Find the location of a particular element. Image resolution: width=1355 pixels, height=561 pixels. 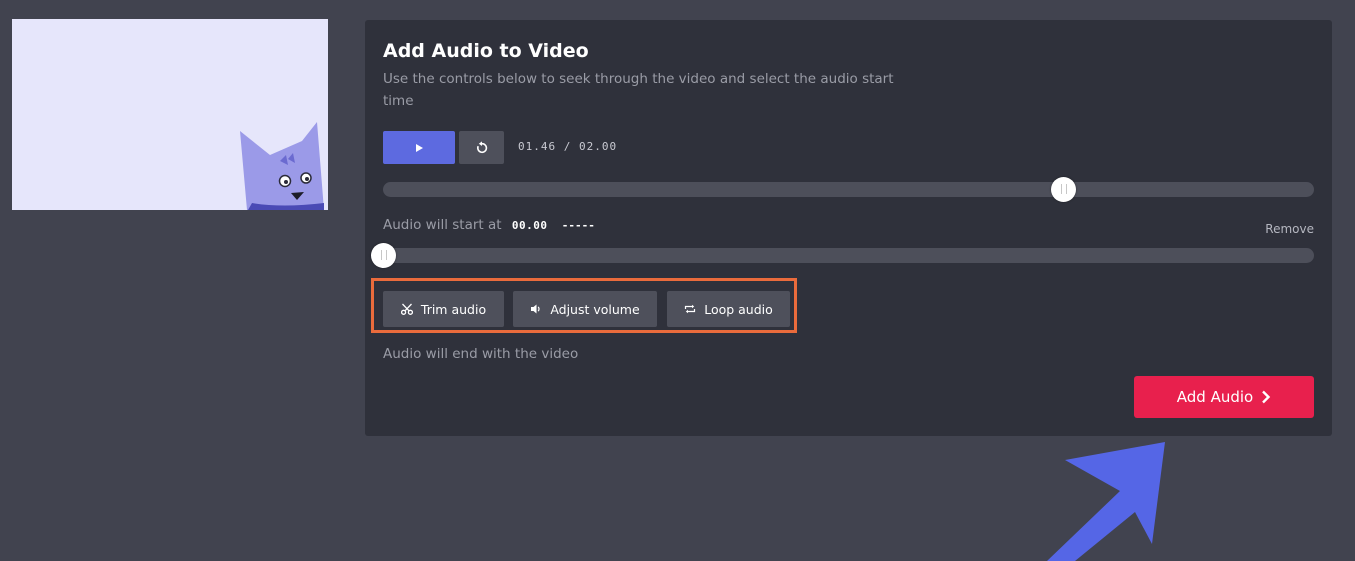

video-preview is located at coordinates (170, 114).